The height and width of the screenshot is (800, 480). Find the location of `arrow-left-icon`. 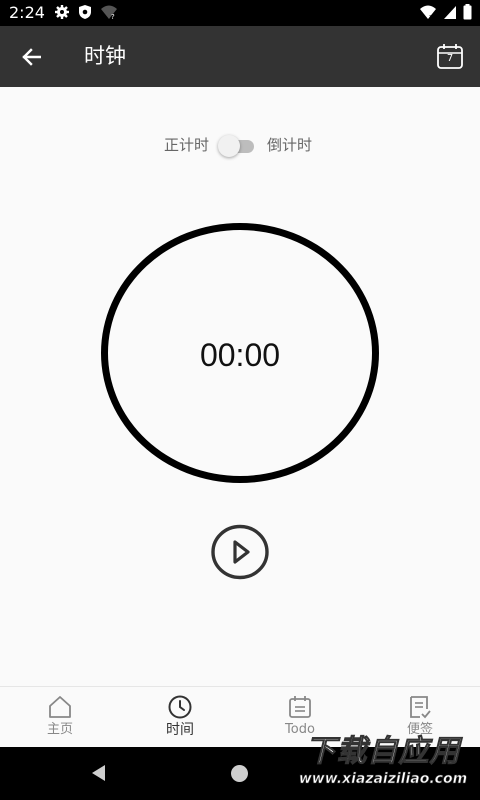

arrow-left-icon is located at coordinates (31, 57).